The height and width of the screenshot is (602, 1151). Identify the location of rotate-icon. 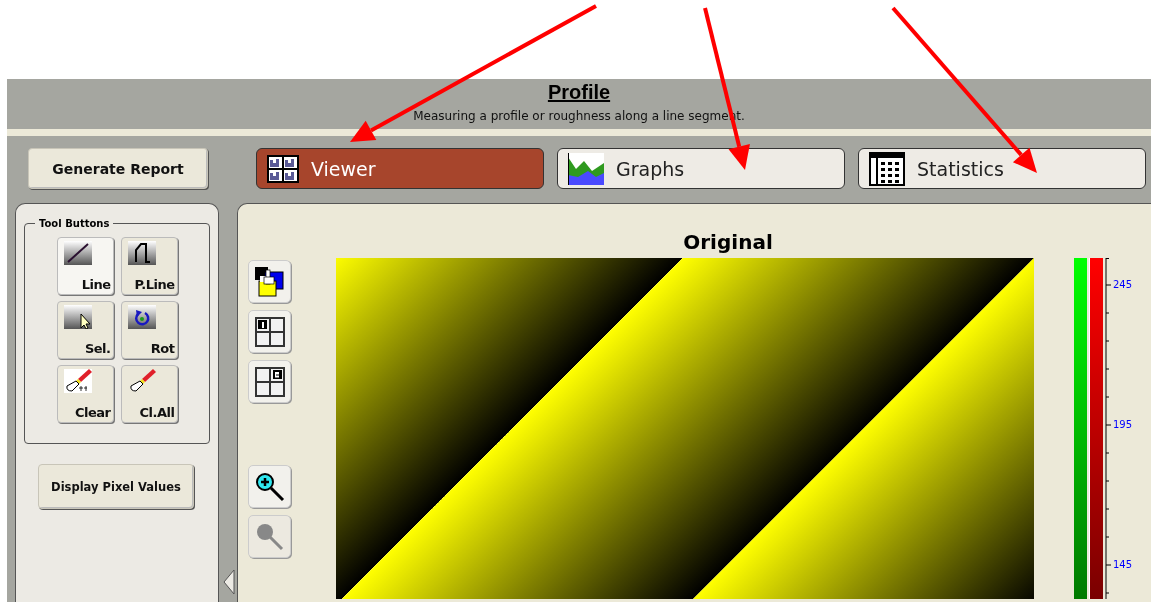
(141, 317).